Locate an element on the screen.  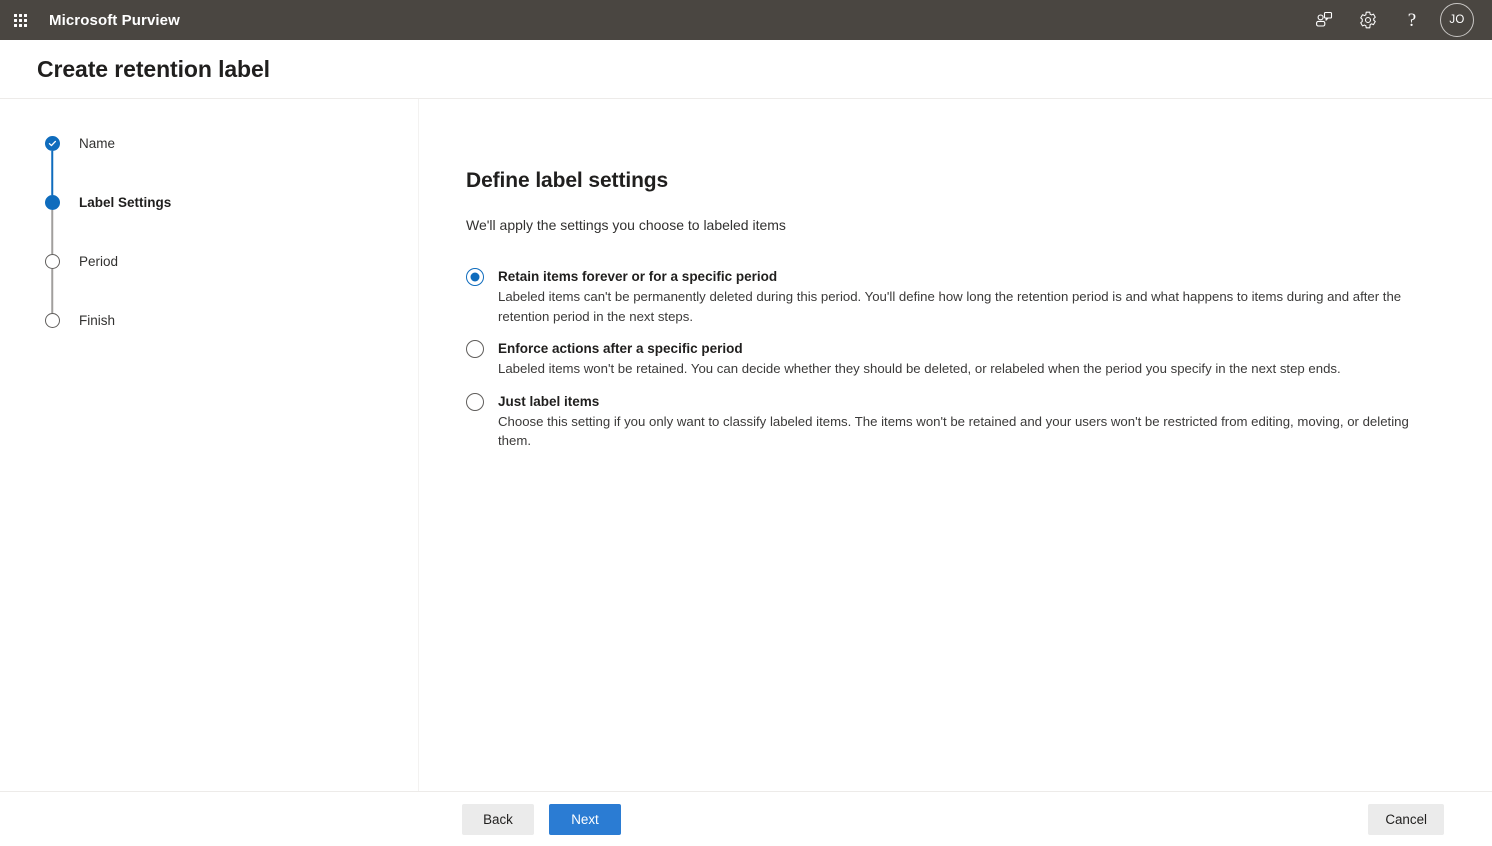
waffle-grid is located at coordinates (20, 20).